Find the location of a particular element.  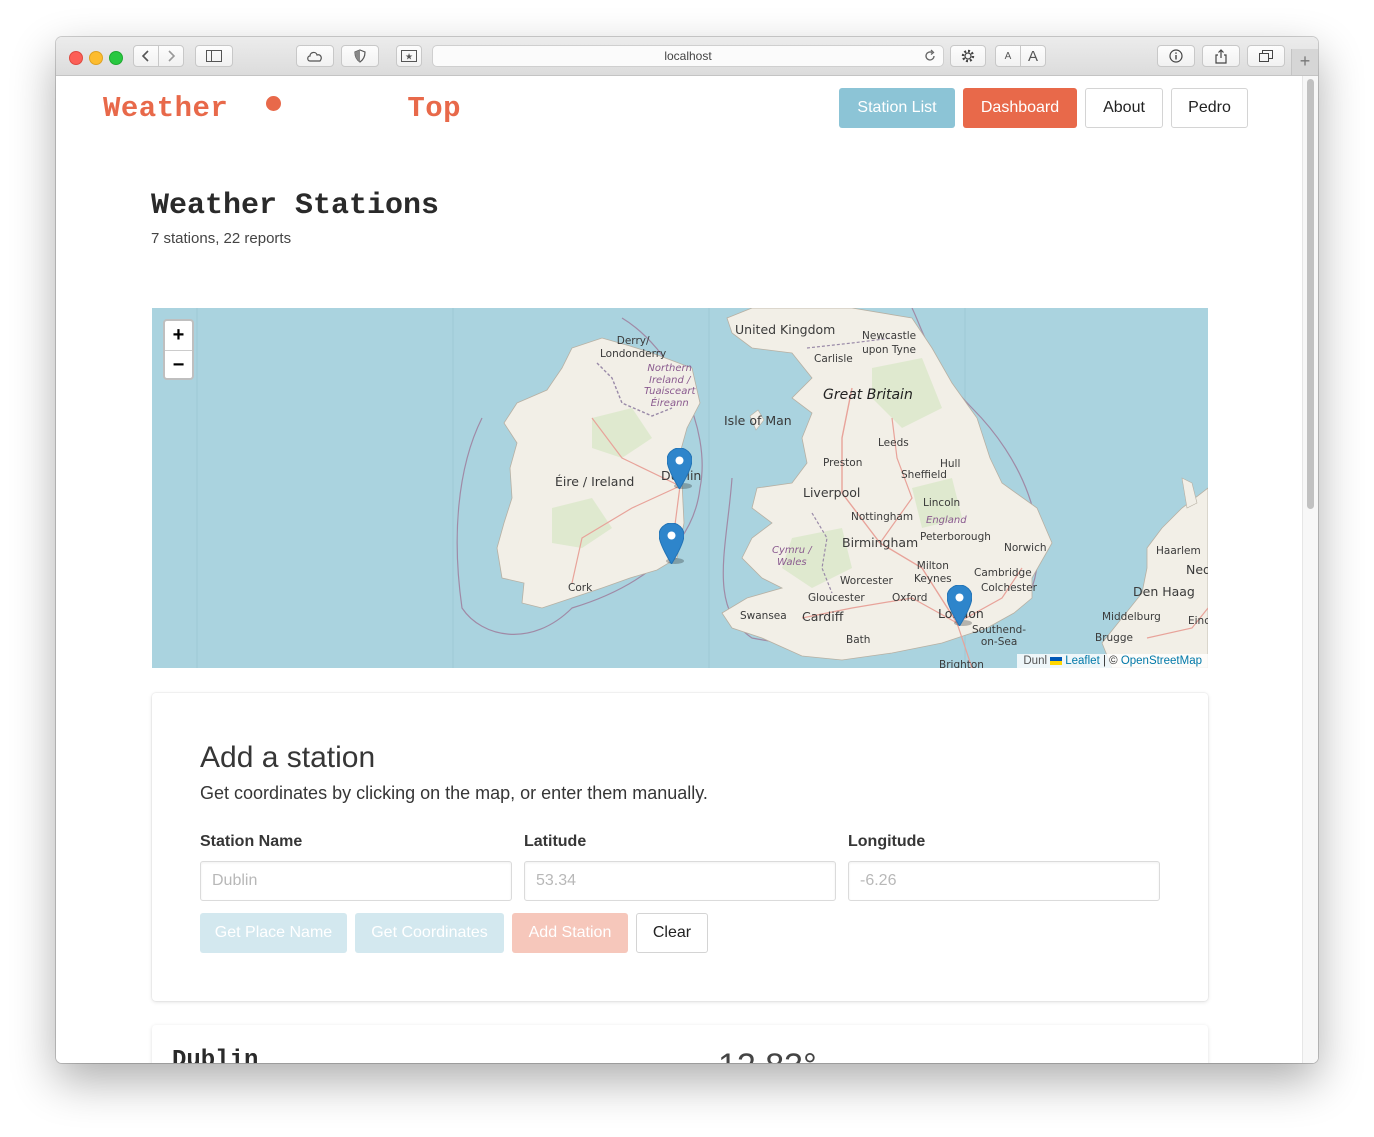

map-label-brighton: Brighton is located at coordinates (961, 663).